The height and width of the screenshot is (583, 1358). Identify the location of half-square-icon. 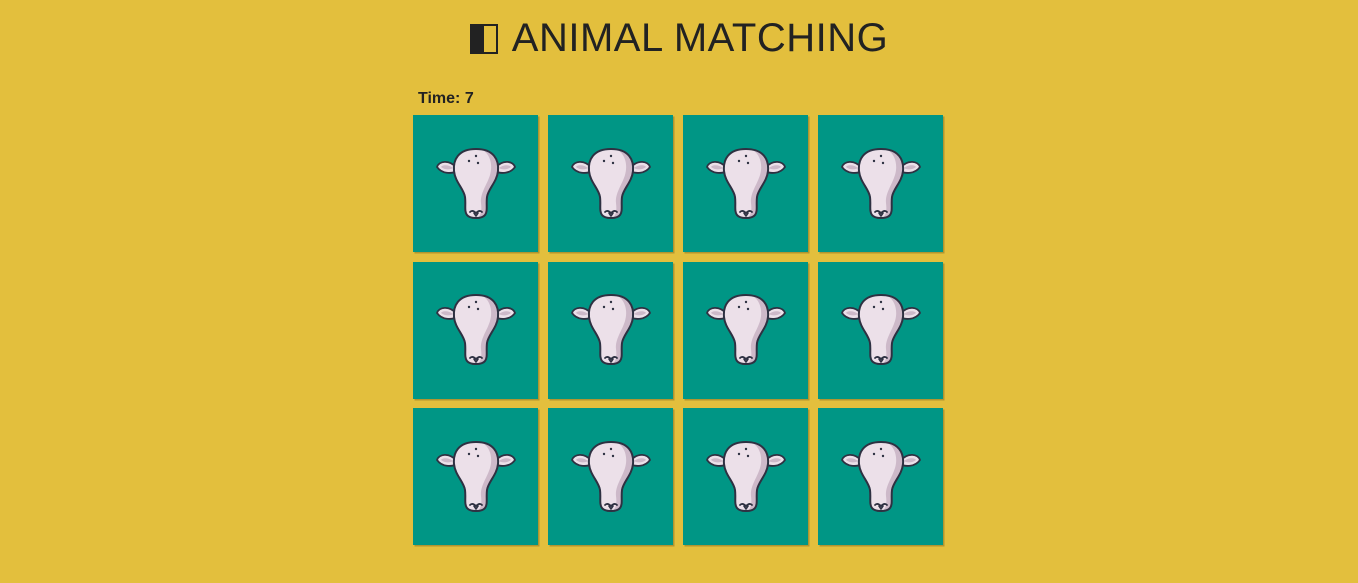
(483, 39).